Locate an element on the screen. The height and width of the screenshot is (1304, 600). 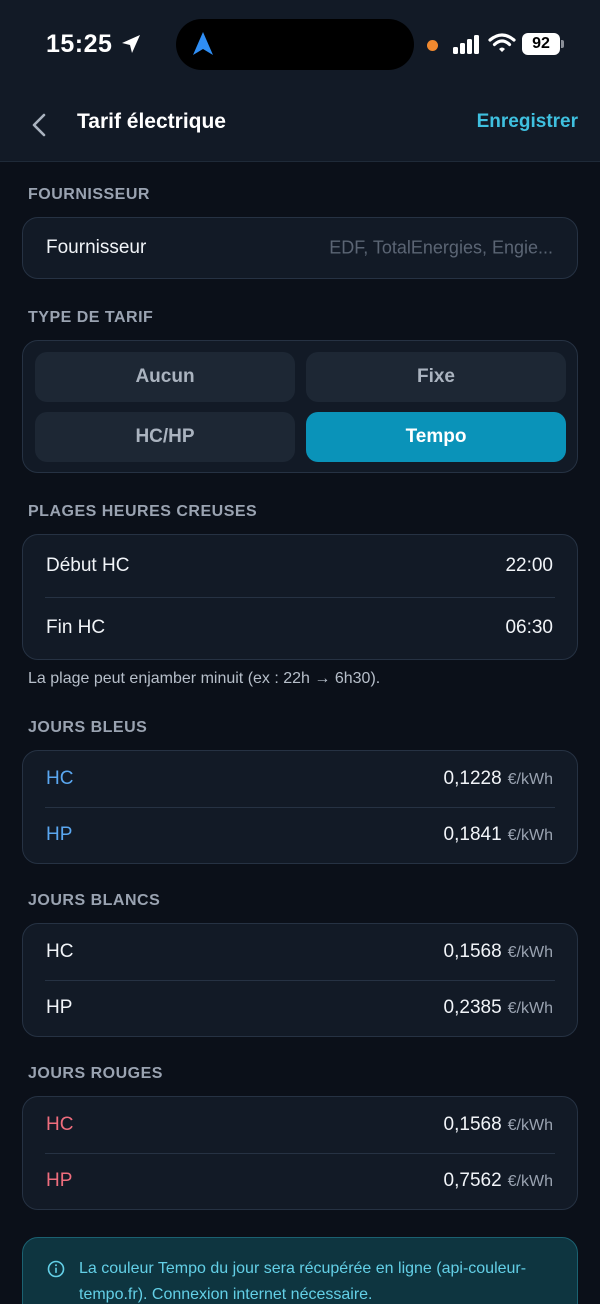
tariff-type-selector: Aucun Fixe HC/HP Tempo is located at coordinates (300, 406).